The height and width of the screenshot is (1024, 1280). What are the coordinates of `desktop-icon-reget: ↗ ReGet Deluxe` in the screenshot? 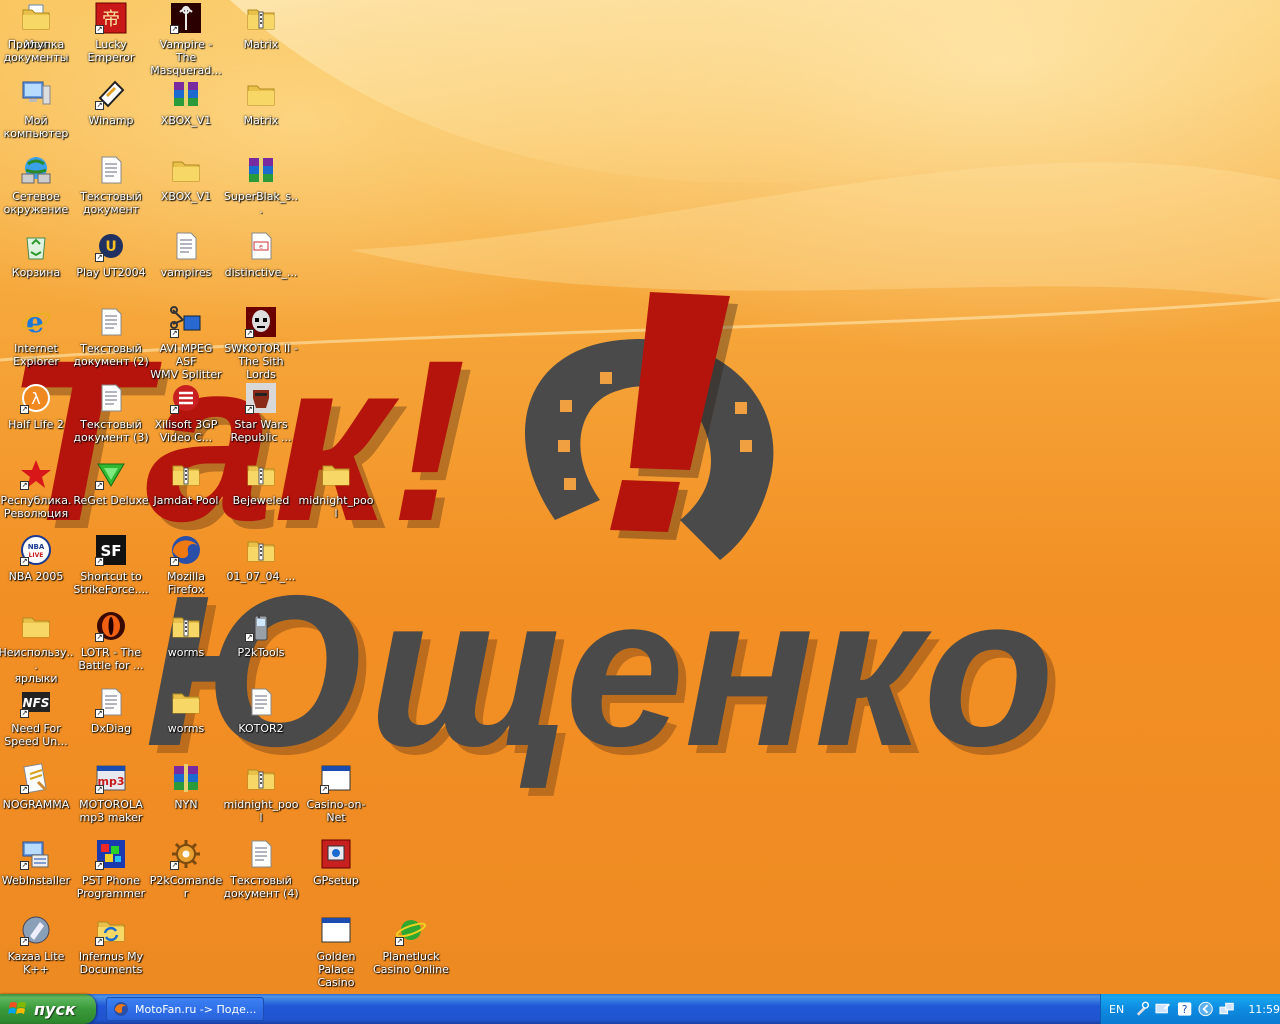 It's located at (111, 482).